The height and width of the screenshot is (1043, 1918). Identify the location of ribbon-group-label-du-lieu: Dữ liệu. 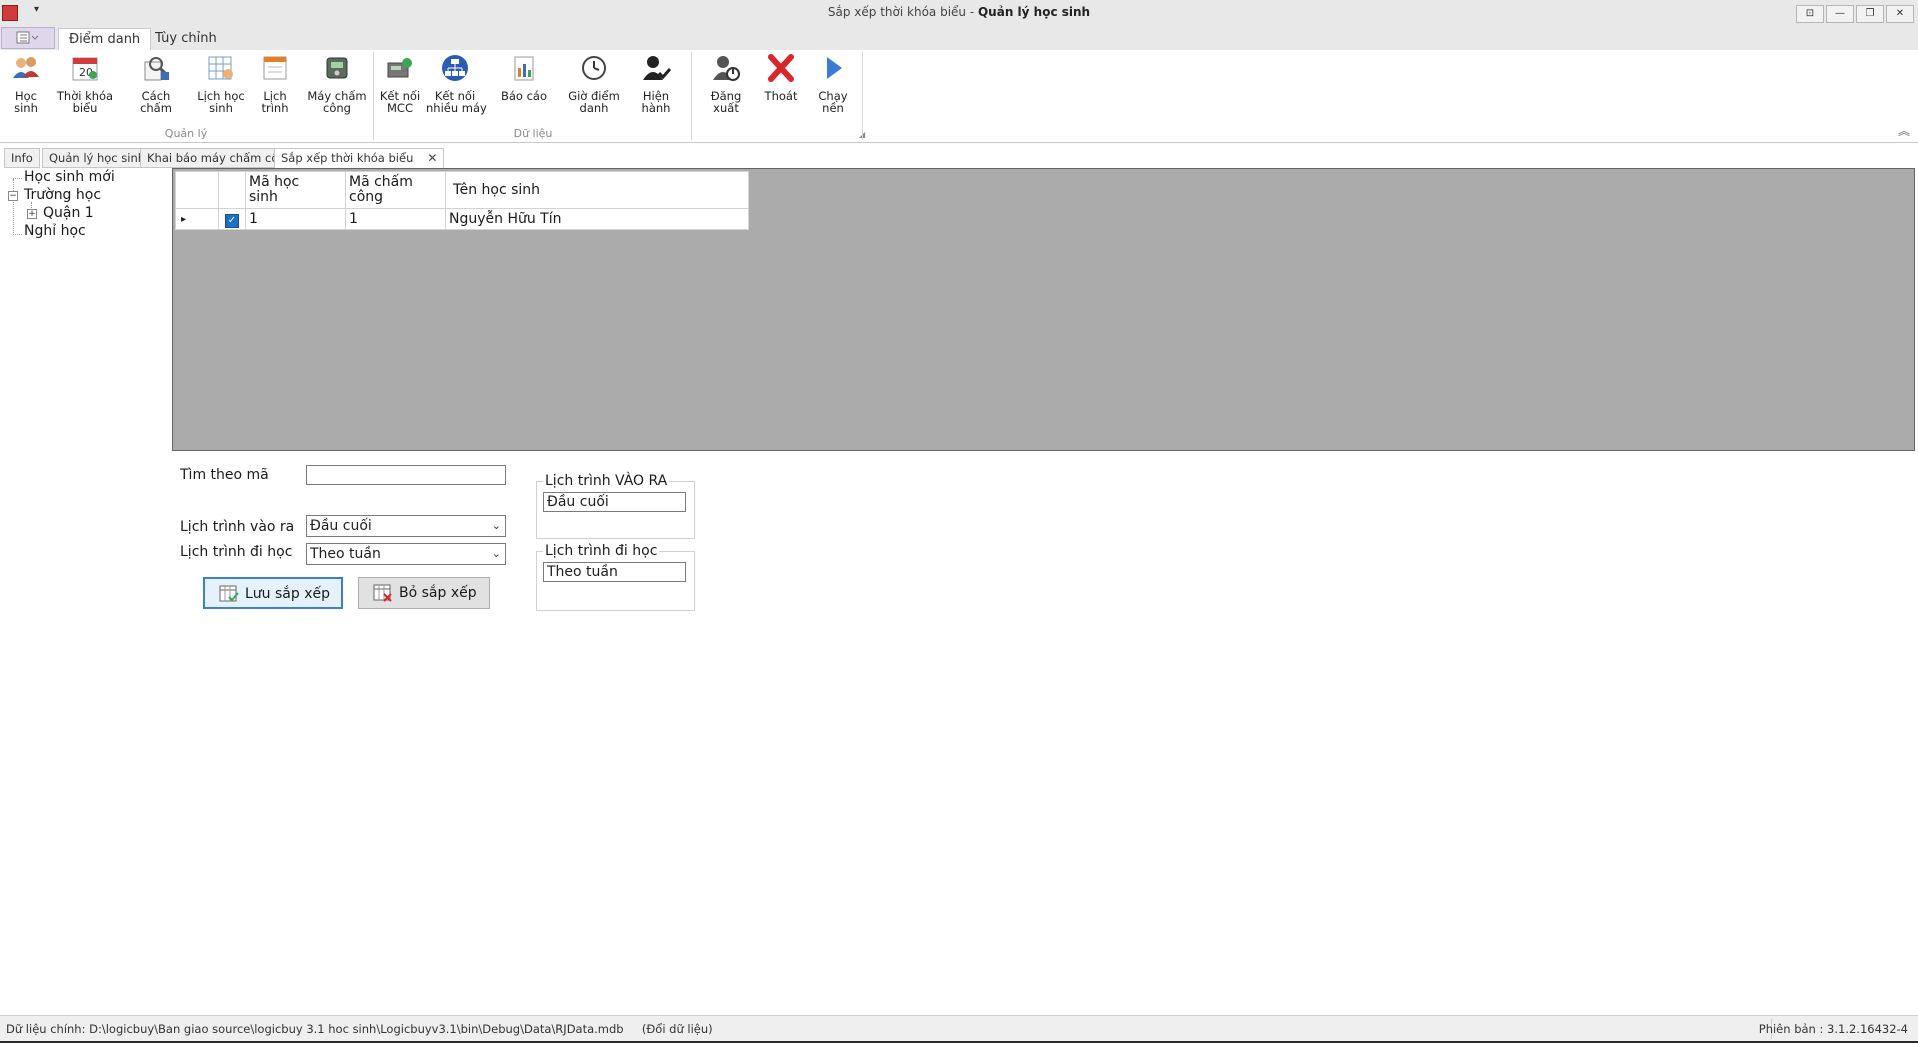
(533, 133).